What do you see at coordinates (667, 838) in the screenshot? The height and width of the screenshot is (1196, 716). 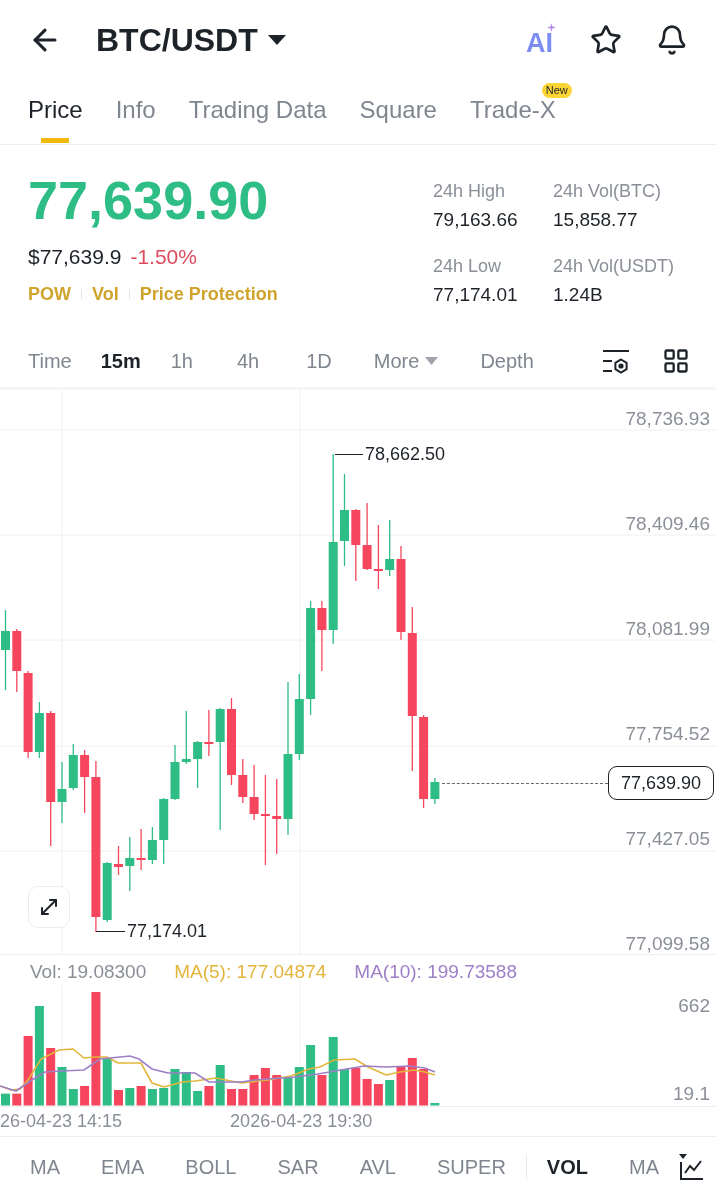 I see `price-axis-label: 77,427.05` at bounding box center [667, 838].